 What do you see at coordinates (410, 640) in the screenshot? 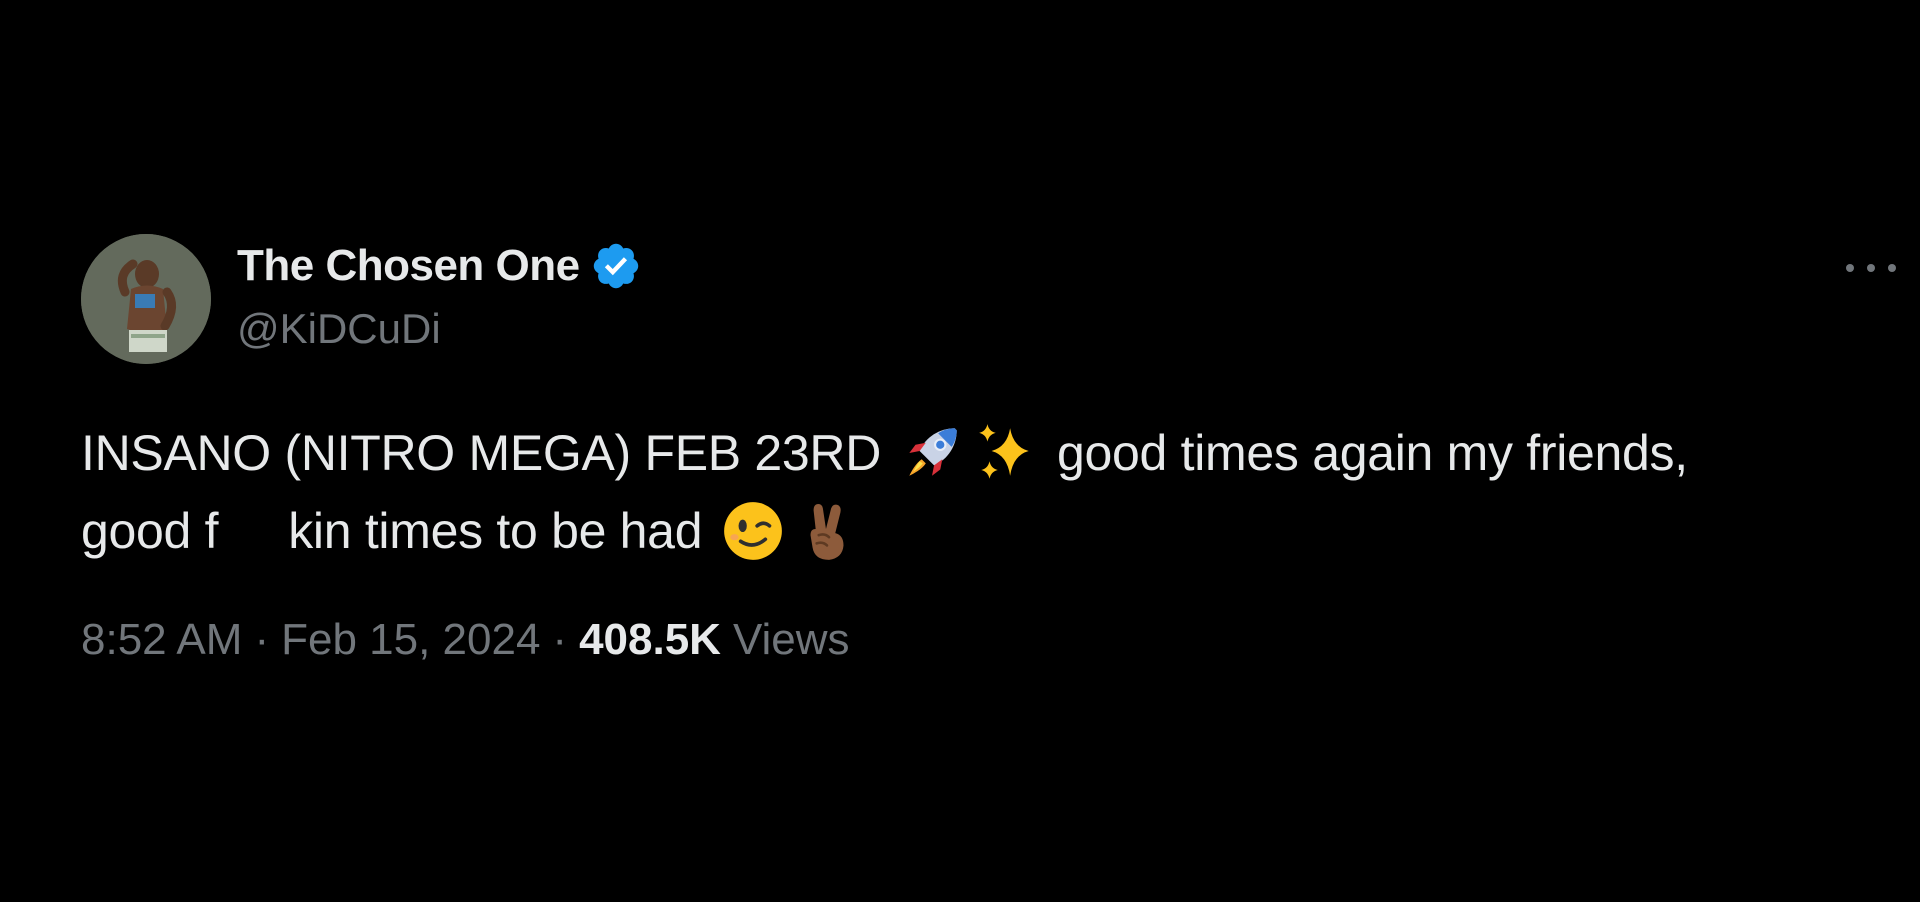
I see `tweet-date: Feb 15, 2024` at bounding box center [410, 640].